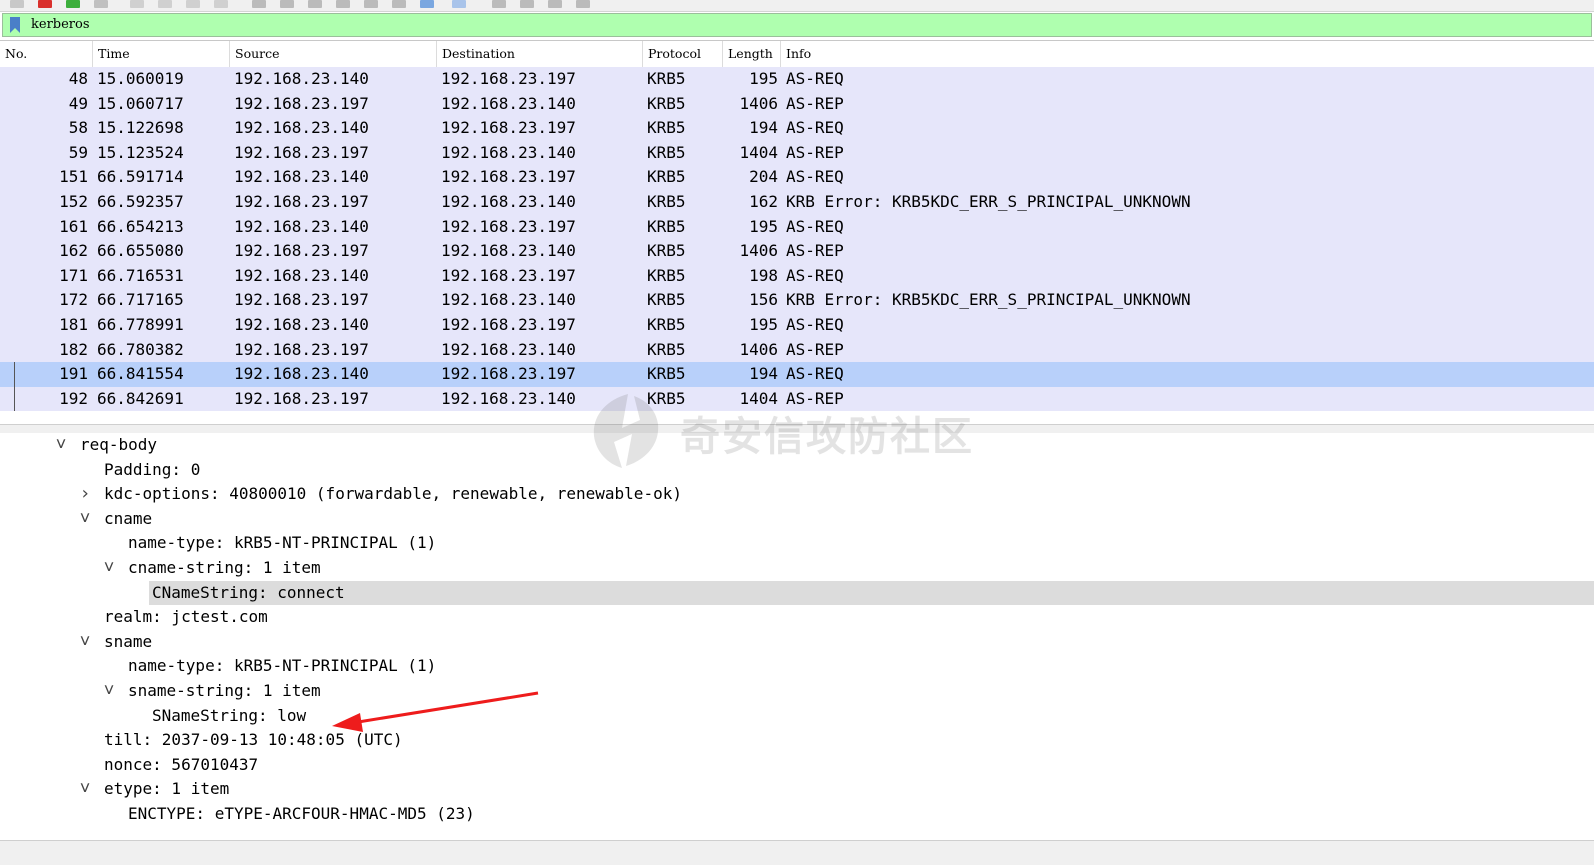 This screenshot has width=1594, height=865. Describe the element at coordinates (797, 814) in the screenshot. I see `tree-item: ENCTYPE: eTYPE-ARCFOUR-HMAC-MD5 (23)` at that location.